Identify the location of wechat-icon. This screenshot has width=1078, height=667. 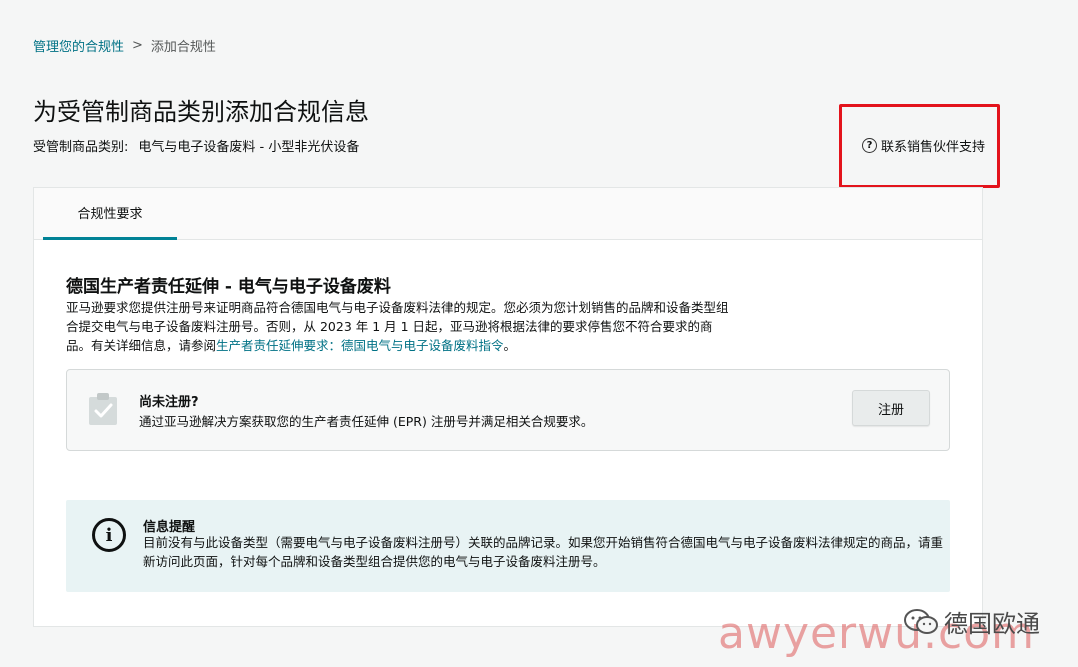
(921, 621).